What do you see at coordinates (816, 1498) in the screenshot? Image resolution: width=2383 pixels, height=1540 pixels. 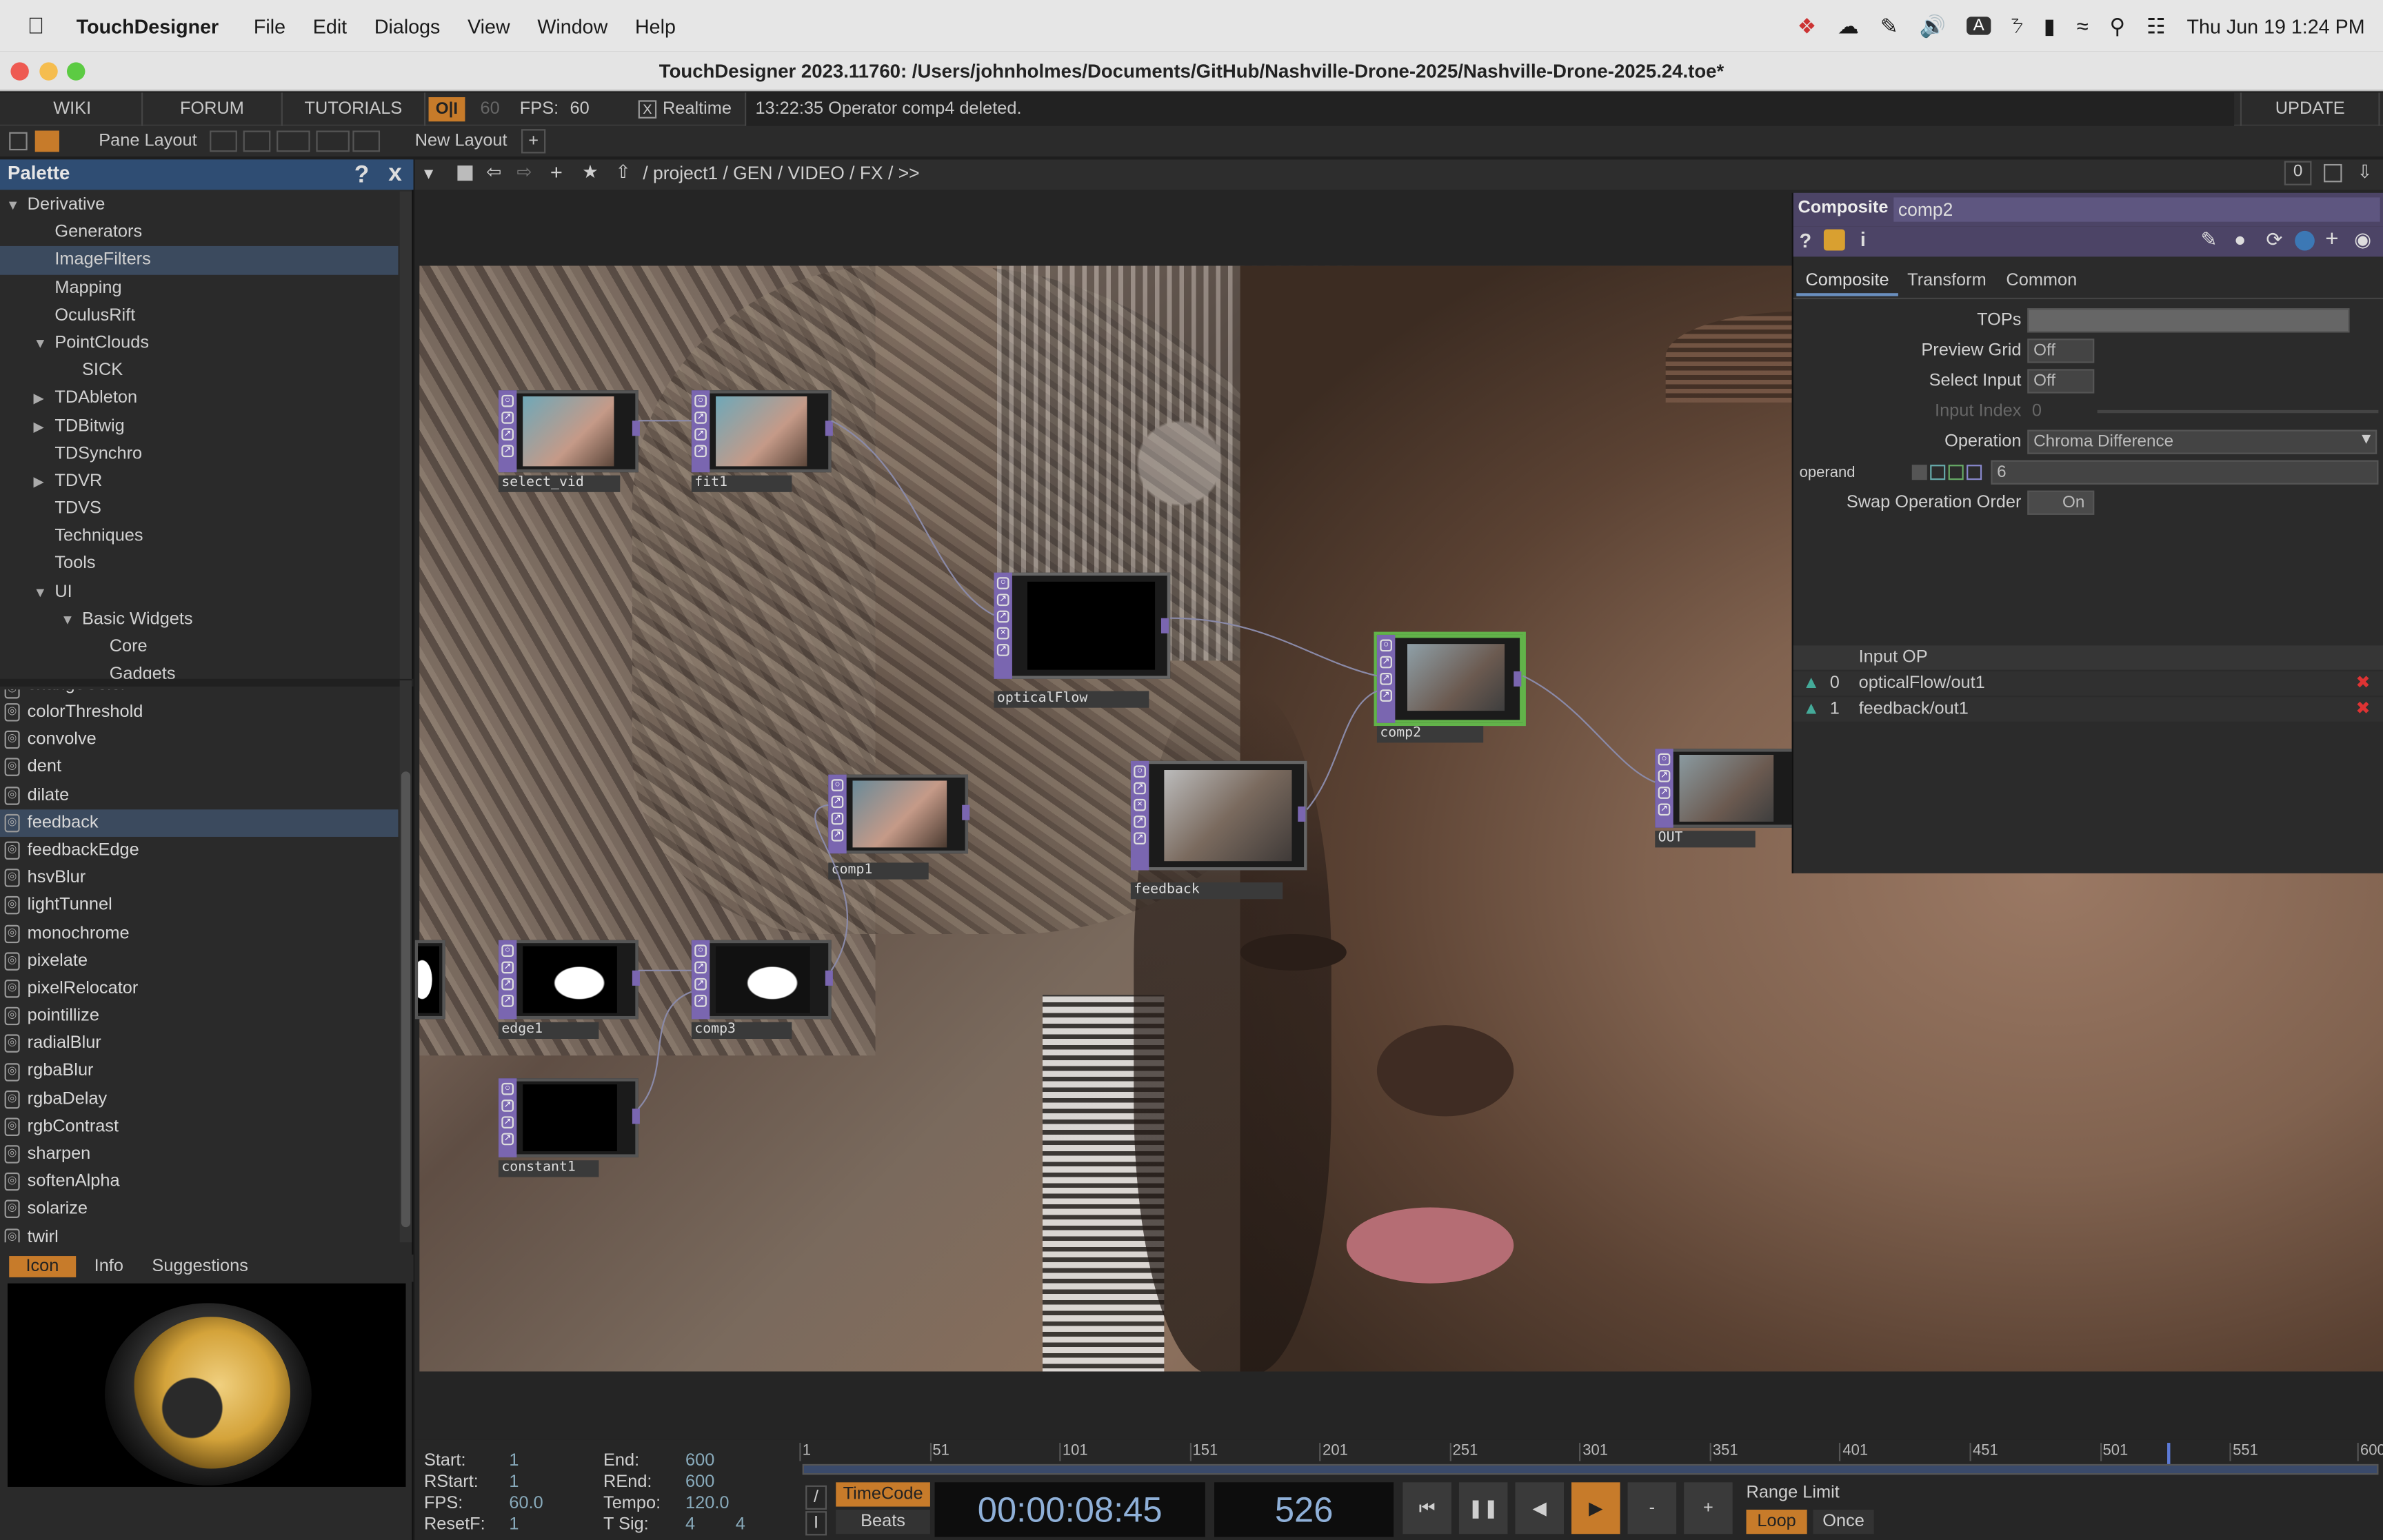 I see `timeline-slash-toggle: /` at bounding box center [816, 1498].